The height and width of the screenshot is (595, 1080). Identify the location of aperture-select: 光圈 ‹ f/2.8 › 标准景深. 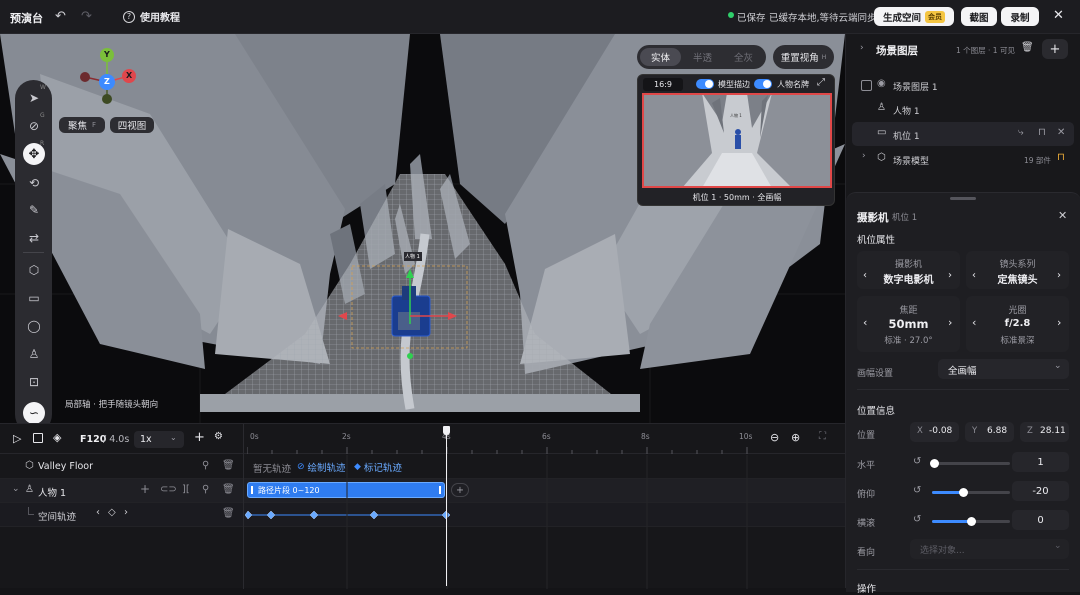
(1017, 324).